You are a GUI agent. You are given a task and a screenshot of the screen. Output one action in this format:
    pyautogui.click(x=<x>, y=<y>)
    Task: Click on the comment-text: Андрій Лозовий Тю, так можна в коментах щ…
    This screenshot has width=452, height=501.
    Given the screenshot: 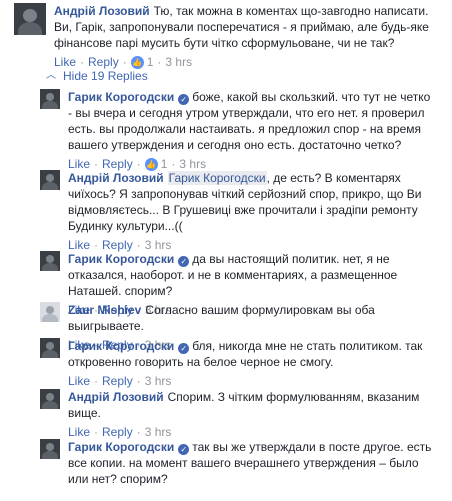 What is the action you would take?
    pyautogui.click(x=243, y=27)
    